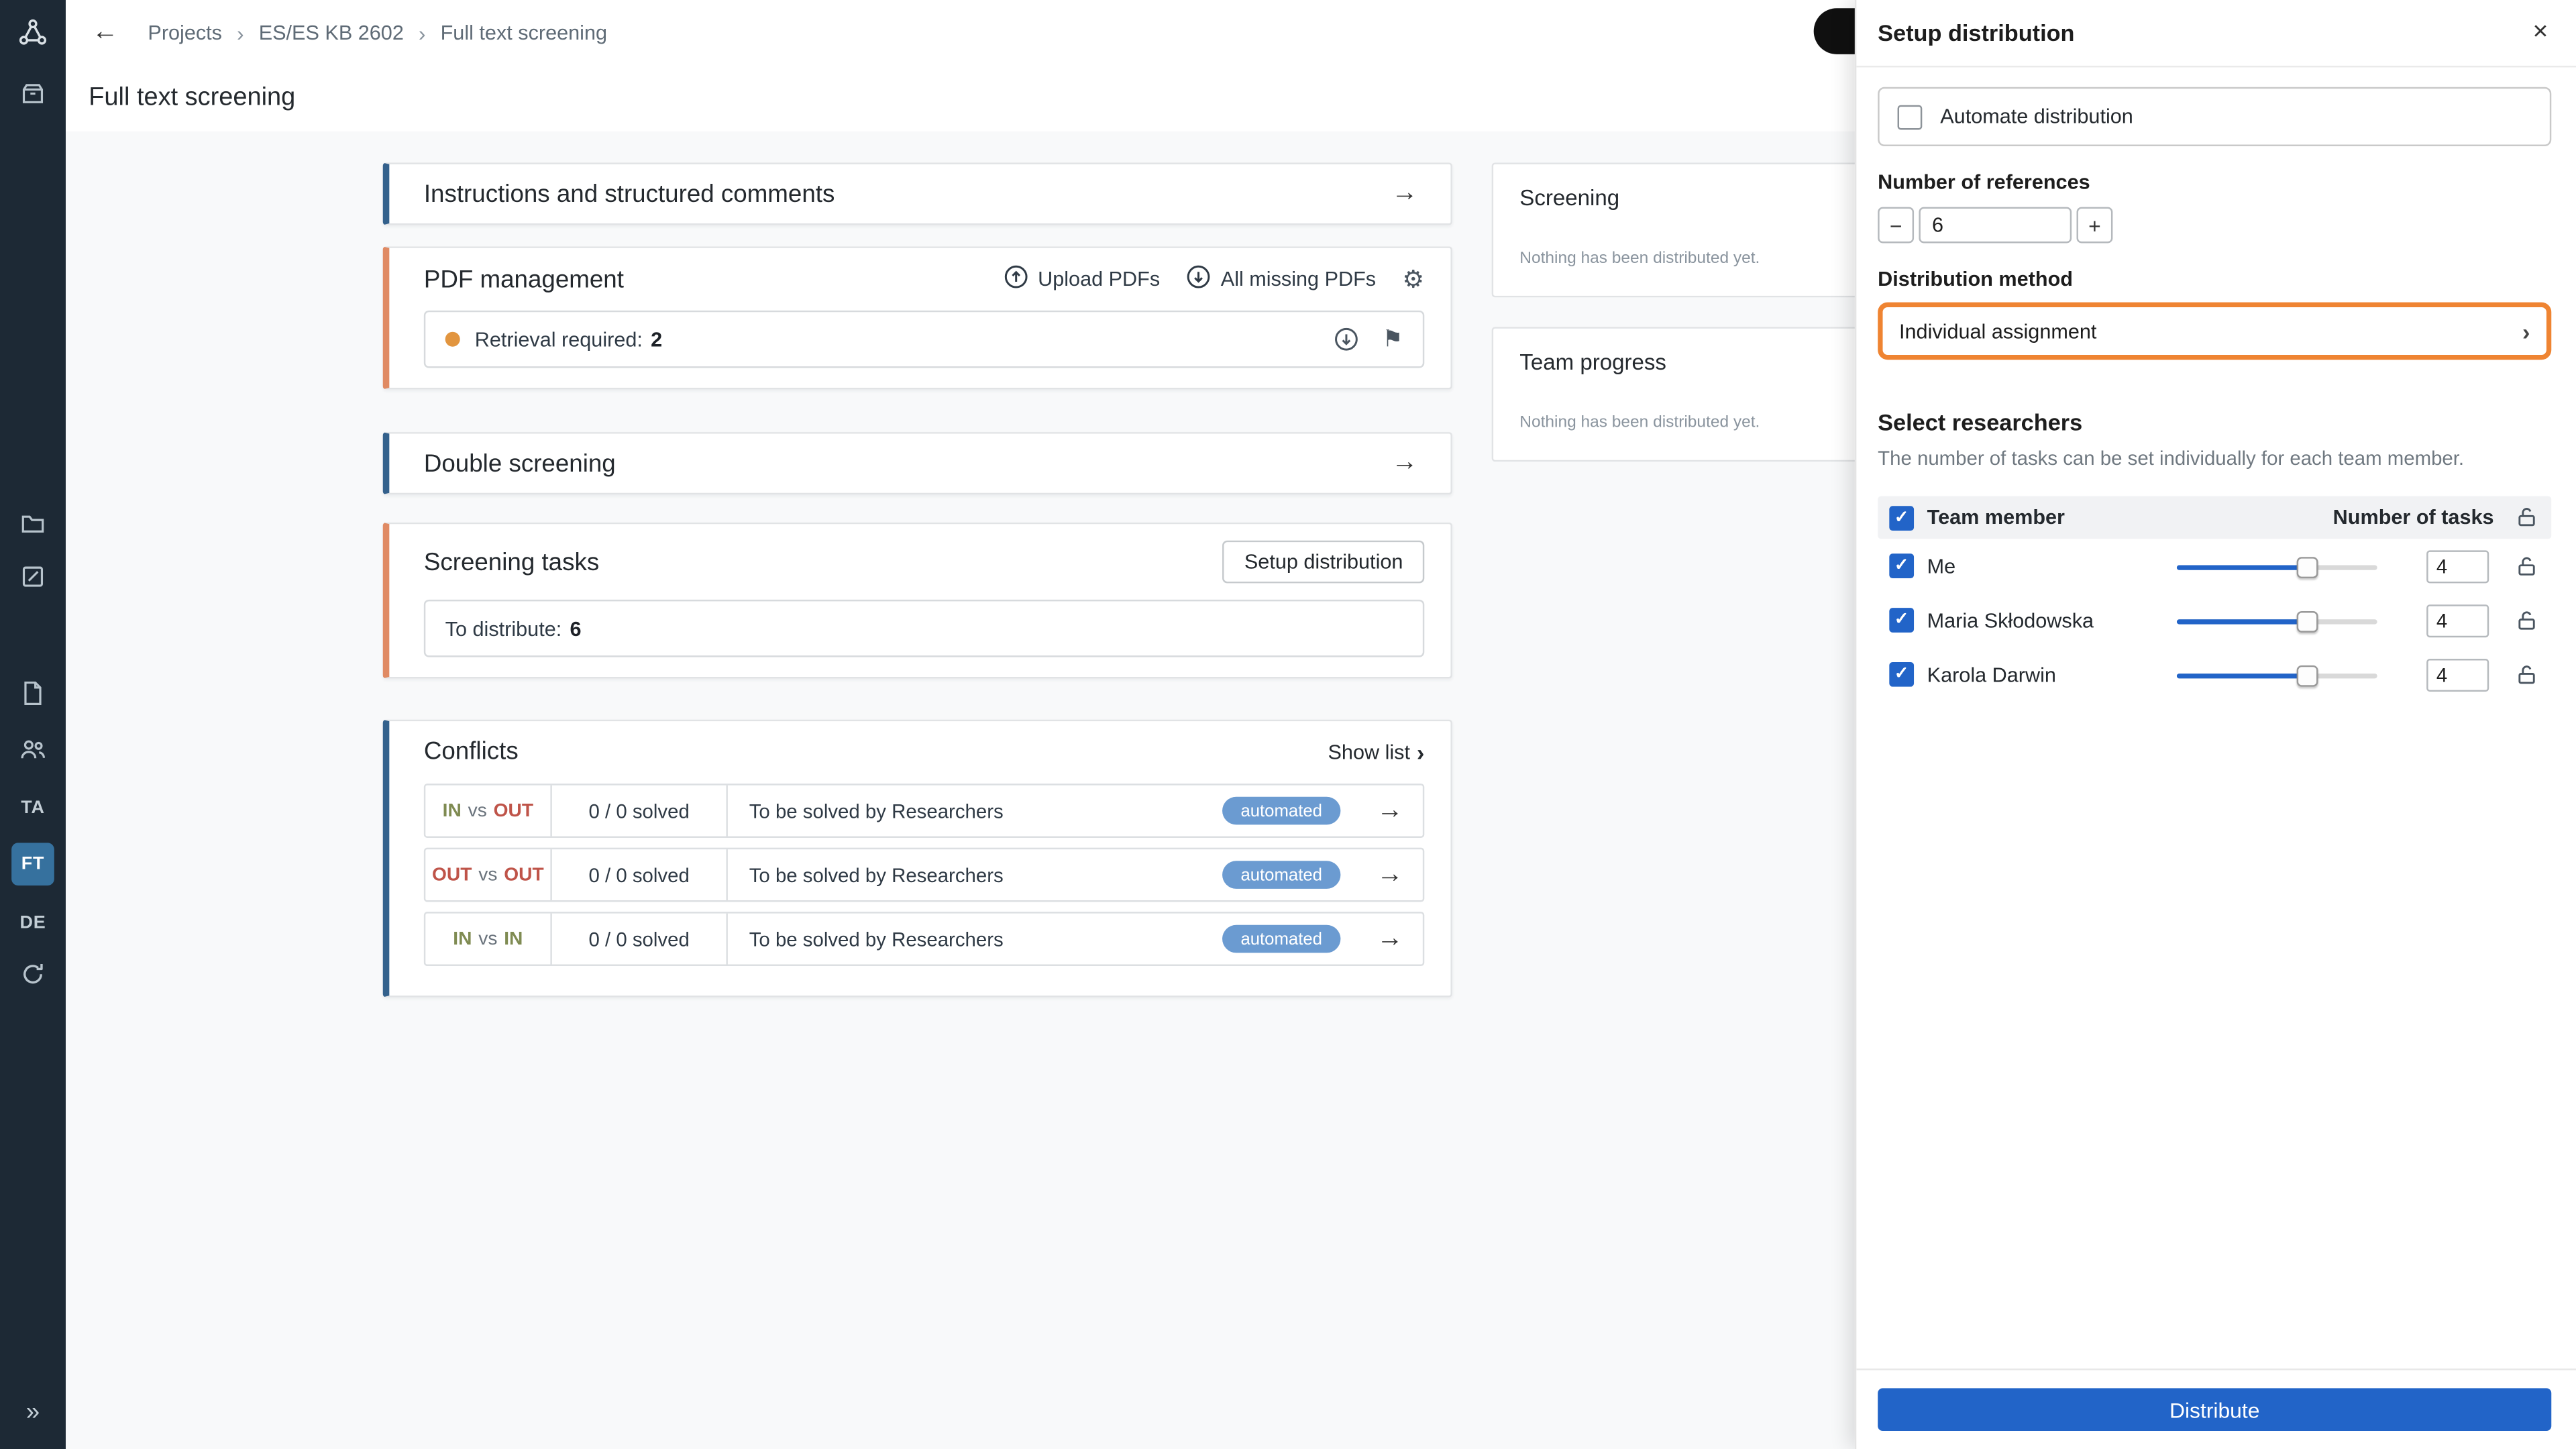  I want to click on increment-button: +, so click(2094, 225).